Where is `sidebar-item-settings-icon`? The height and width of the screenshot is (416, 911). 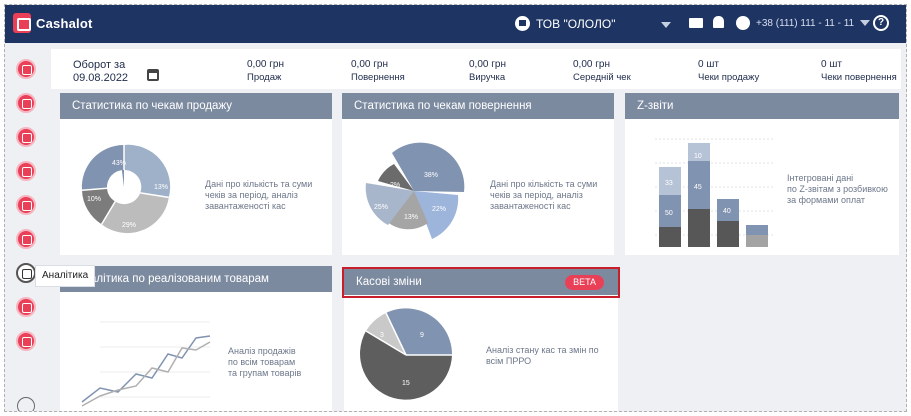
sidebar-item-settings-icon is located at coordinates (26, 341).